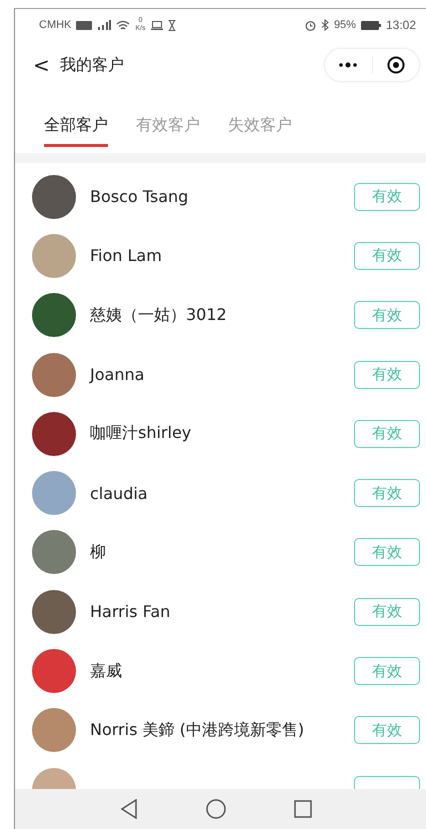  I want to click on back-button: <, so click(41, 65).